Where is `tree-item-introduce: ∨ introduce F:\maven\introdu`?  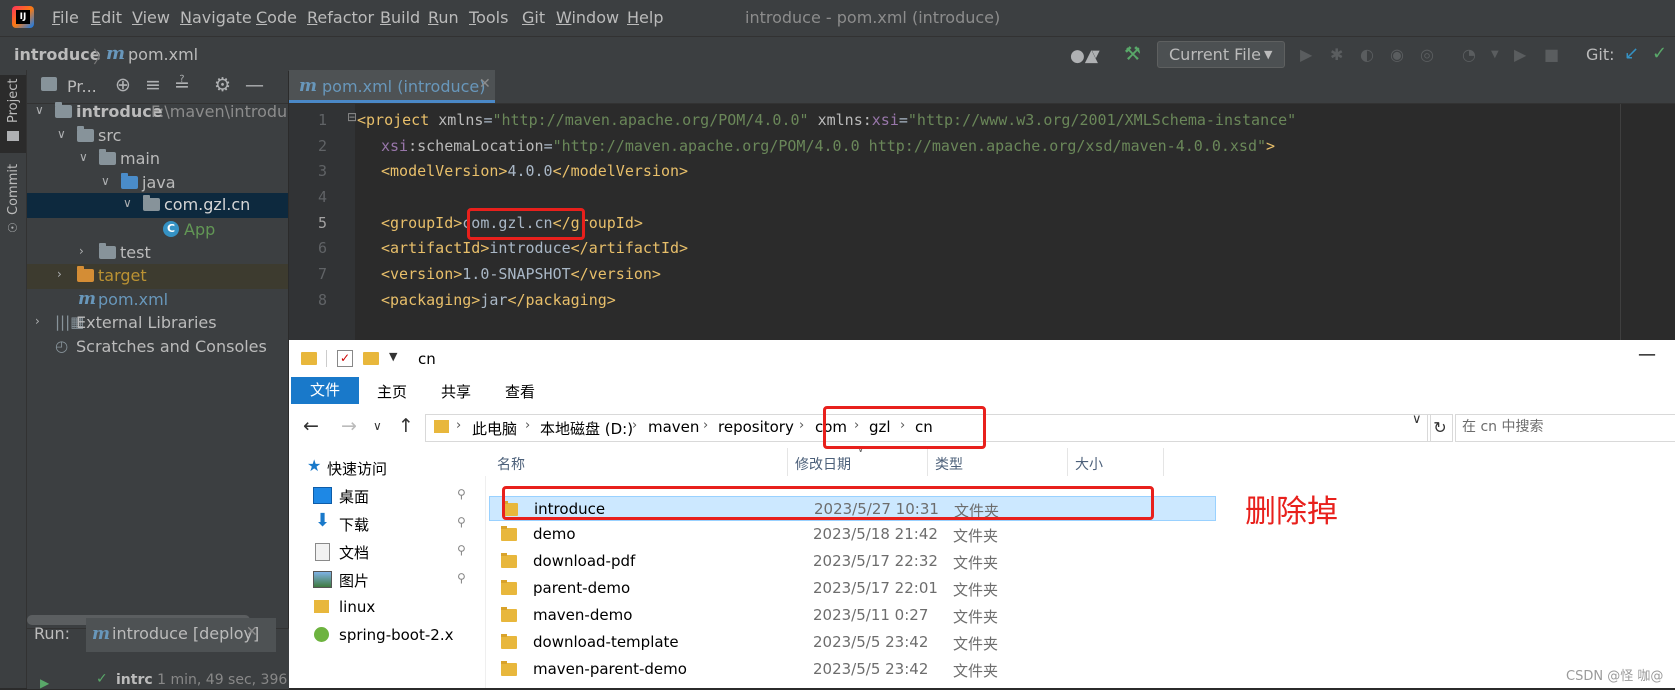 tree-item-introduce: ∨ introduce F:\maven\introdu is located at coordinates (157, 112).